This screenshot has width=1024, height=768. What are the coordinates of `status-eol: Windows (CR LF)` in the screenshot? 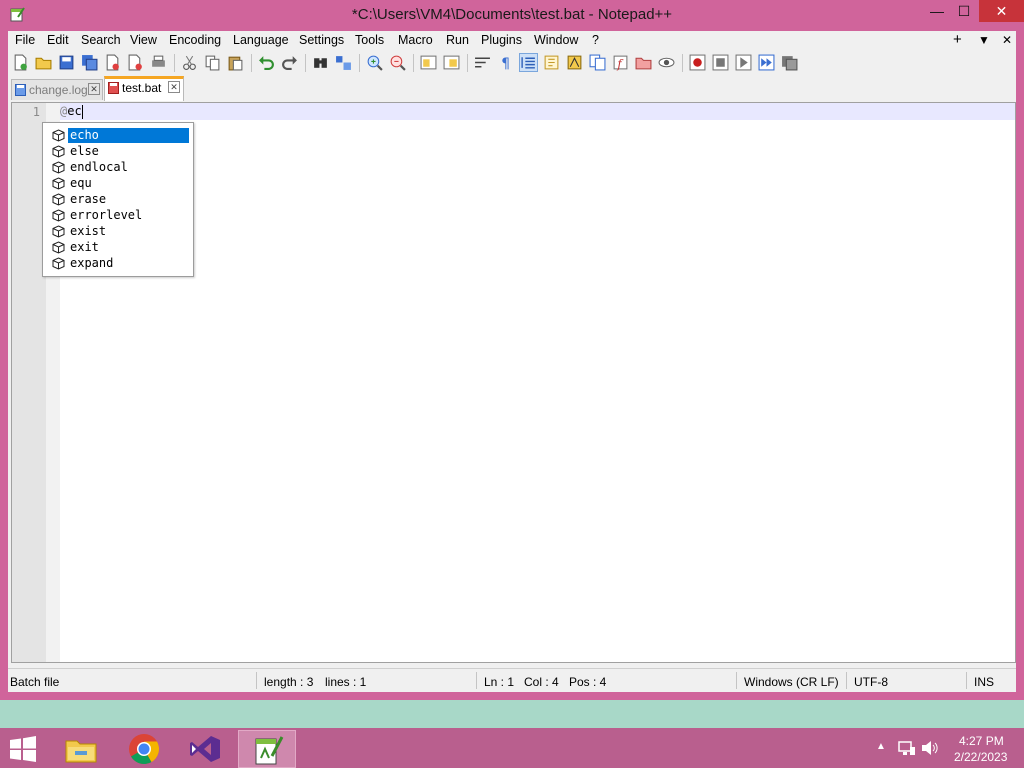 It's located at (791, 682).